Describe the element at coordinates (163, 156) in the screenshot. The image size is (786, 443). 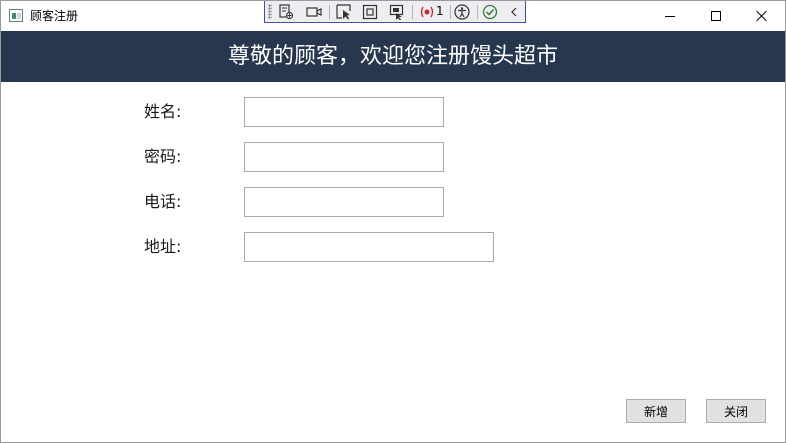
I see `password-label: 密码:` at that location.